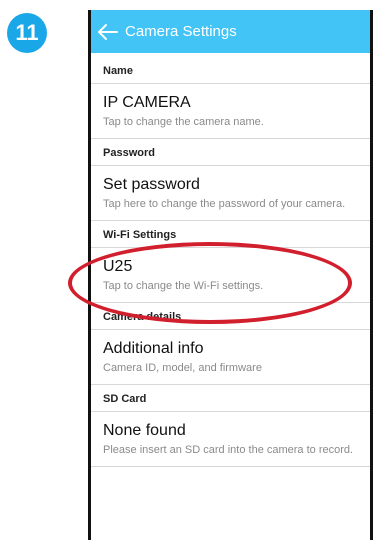 The image size is (373, 540). Describe the element at coordinates (151, 184) in the screenshot. I see `set-password-title: Set password` at that location.